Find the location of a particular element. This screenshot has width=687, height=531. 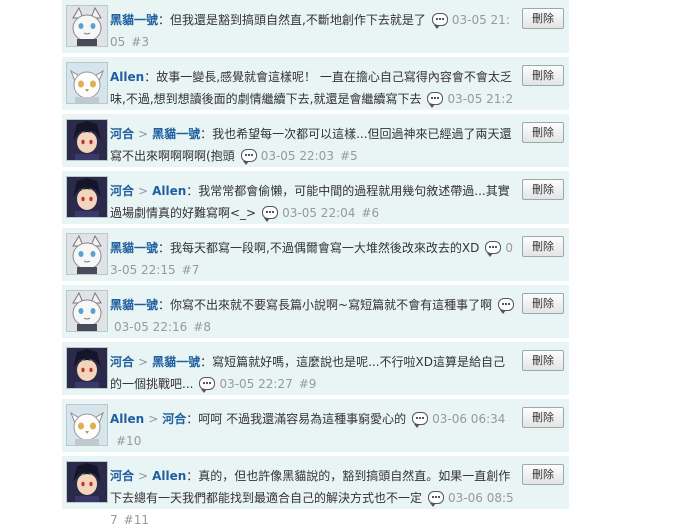

reply-to-name: 河合 is located at coordinates (174, 419).